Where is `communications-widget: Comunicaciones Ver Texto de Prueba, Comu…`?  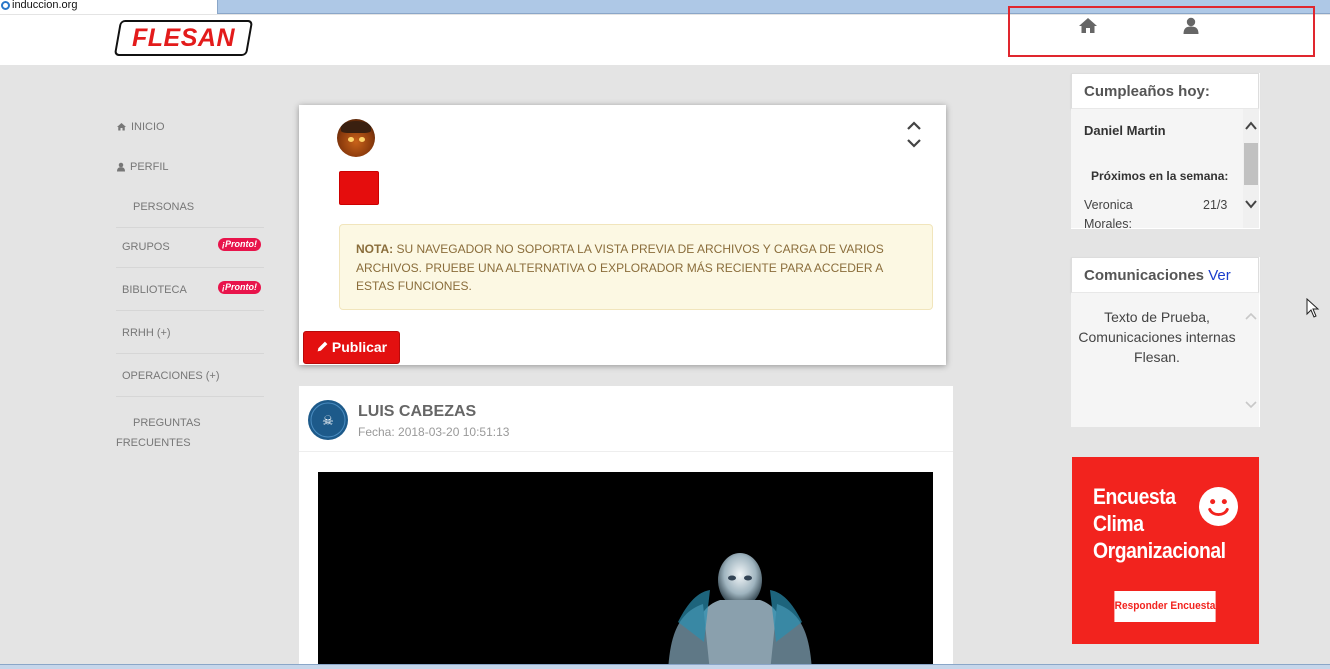 communications-widget: Comunicaciones Ver Texto de Prueba, Comu… is located at coordinates (1165, 342).